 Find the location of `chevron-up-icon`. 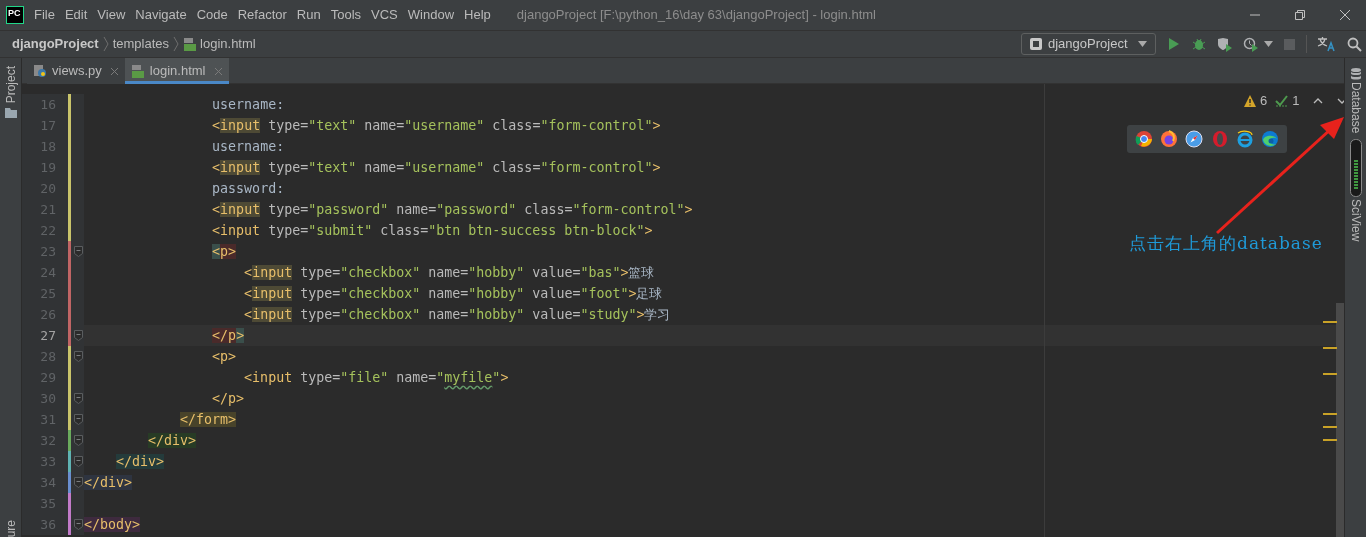

chevron-up-icon is located at coordinates (1318, 100).